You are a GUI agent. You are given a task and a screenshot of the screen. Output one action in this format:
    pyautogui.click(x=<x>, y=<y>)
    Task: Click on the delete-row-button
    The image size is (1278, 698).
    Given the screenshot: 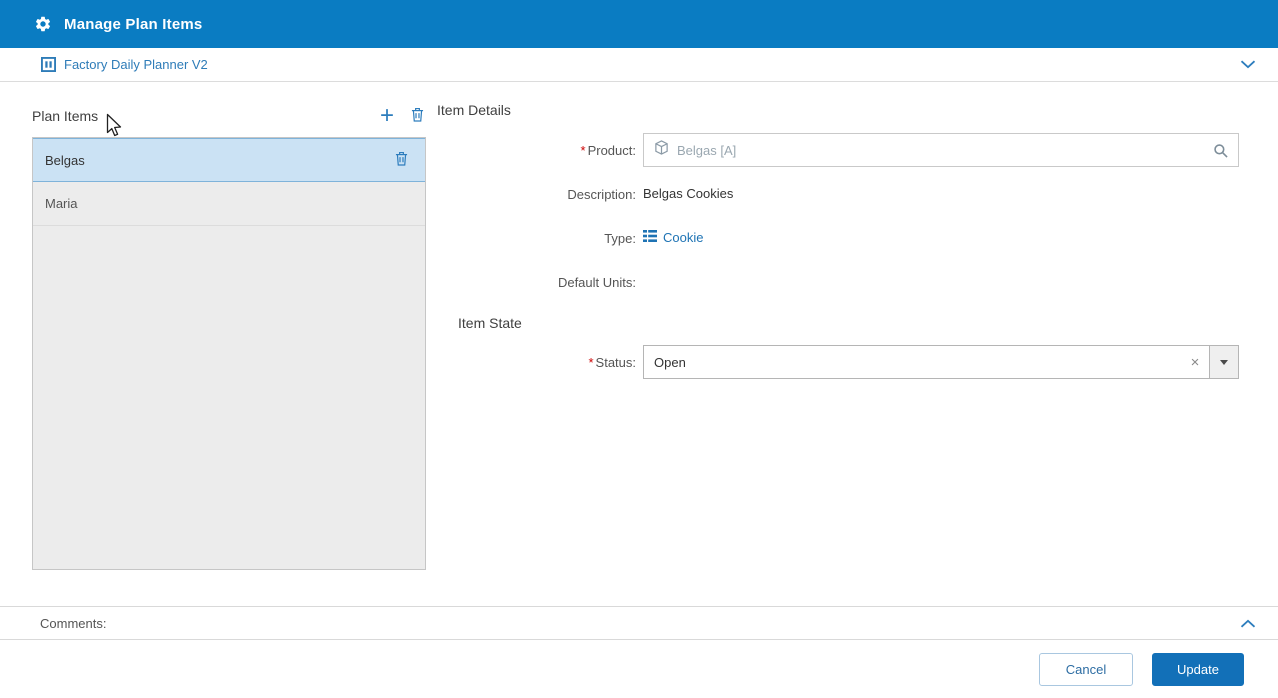 What is the action you would take?
    pyautogui.click(x=401, y=160)
    